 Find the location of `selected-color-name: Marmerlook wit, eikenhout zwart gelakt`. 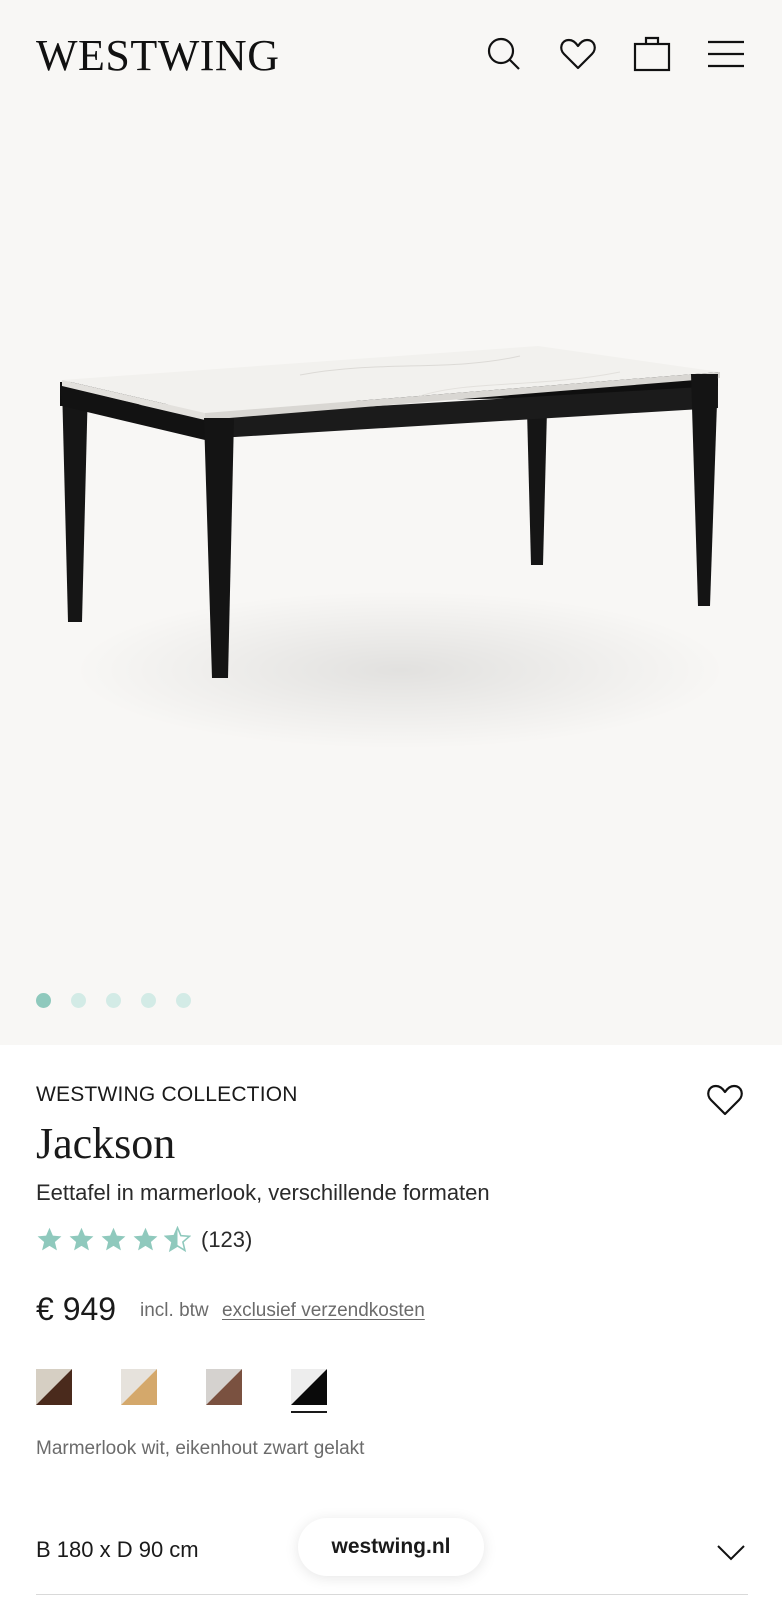

selected-color-name: Marmerlook wit, eikenhout zwart gelakt is located at coordinates (200, 1448).